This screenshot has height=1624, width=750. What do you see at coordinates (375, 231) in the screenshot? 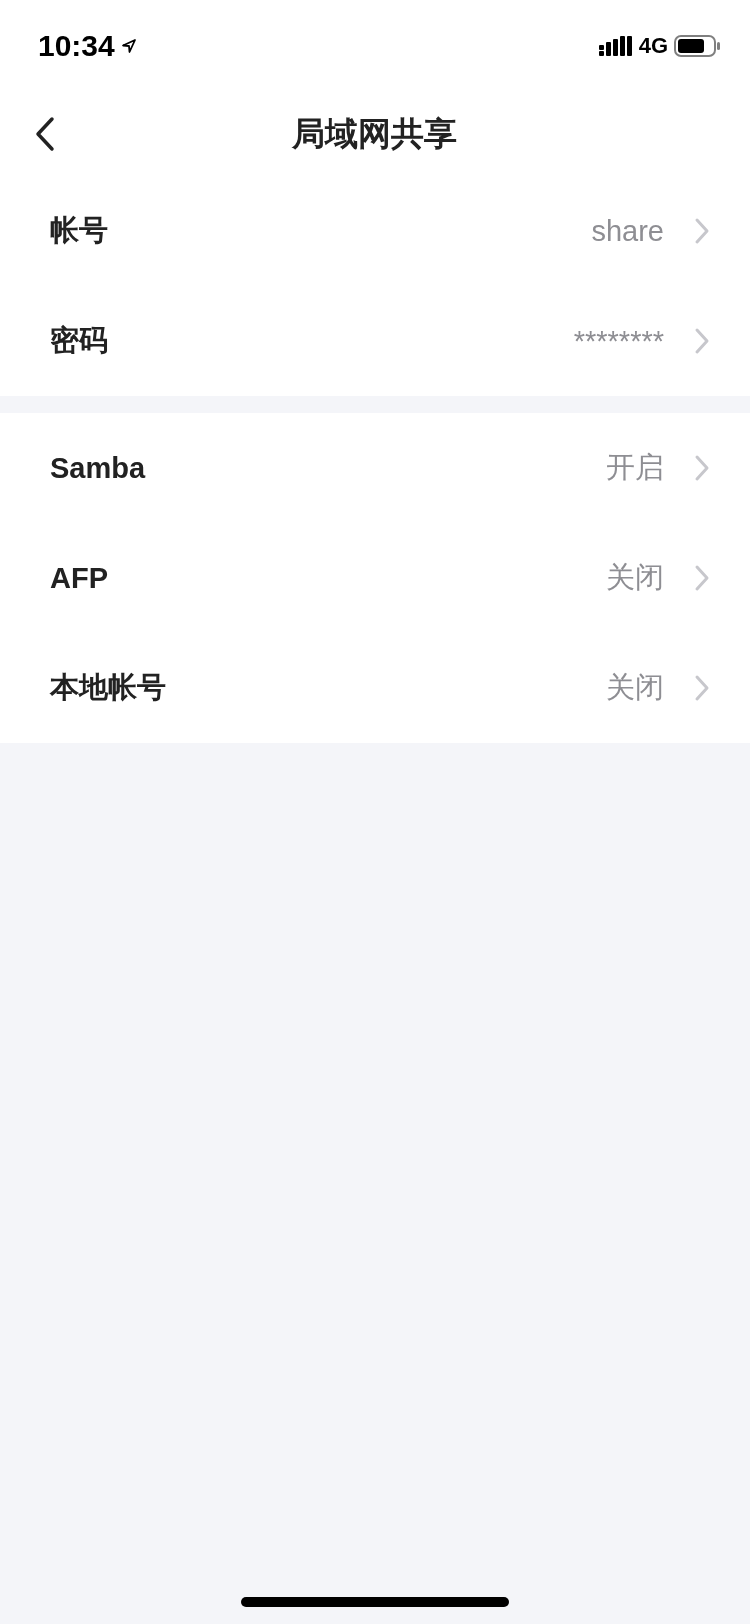
I see `settings-row: 帐号 share` at bounding box center [375, 231].